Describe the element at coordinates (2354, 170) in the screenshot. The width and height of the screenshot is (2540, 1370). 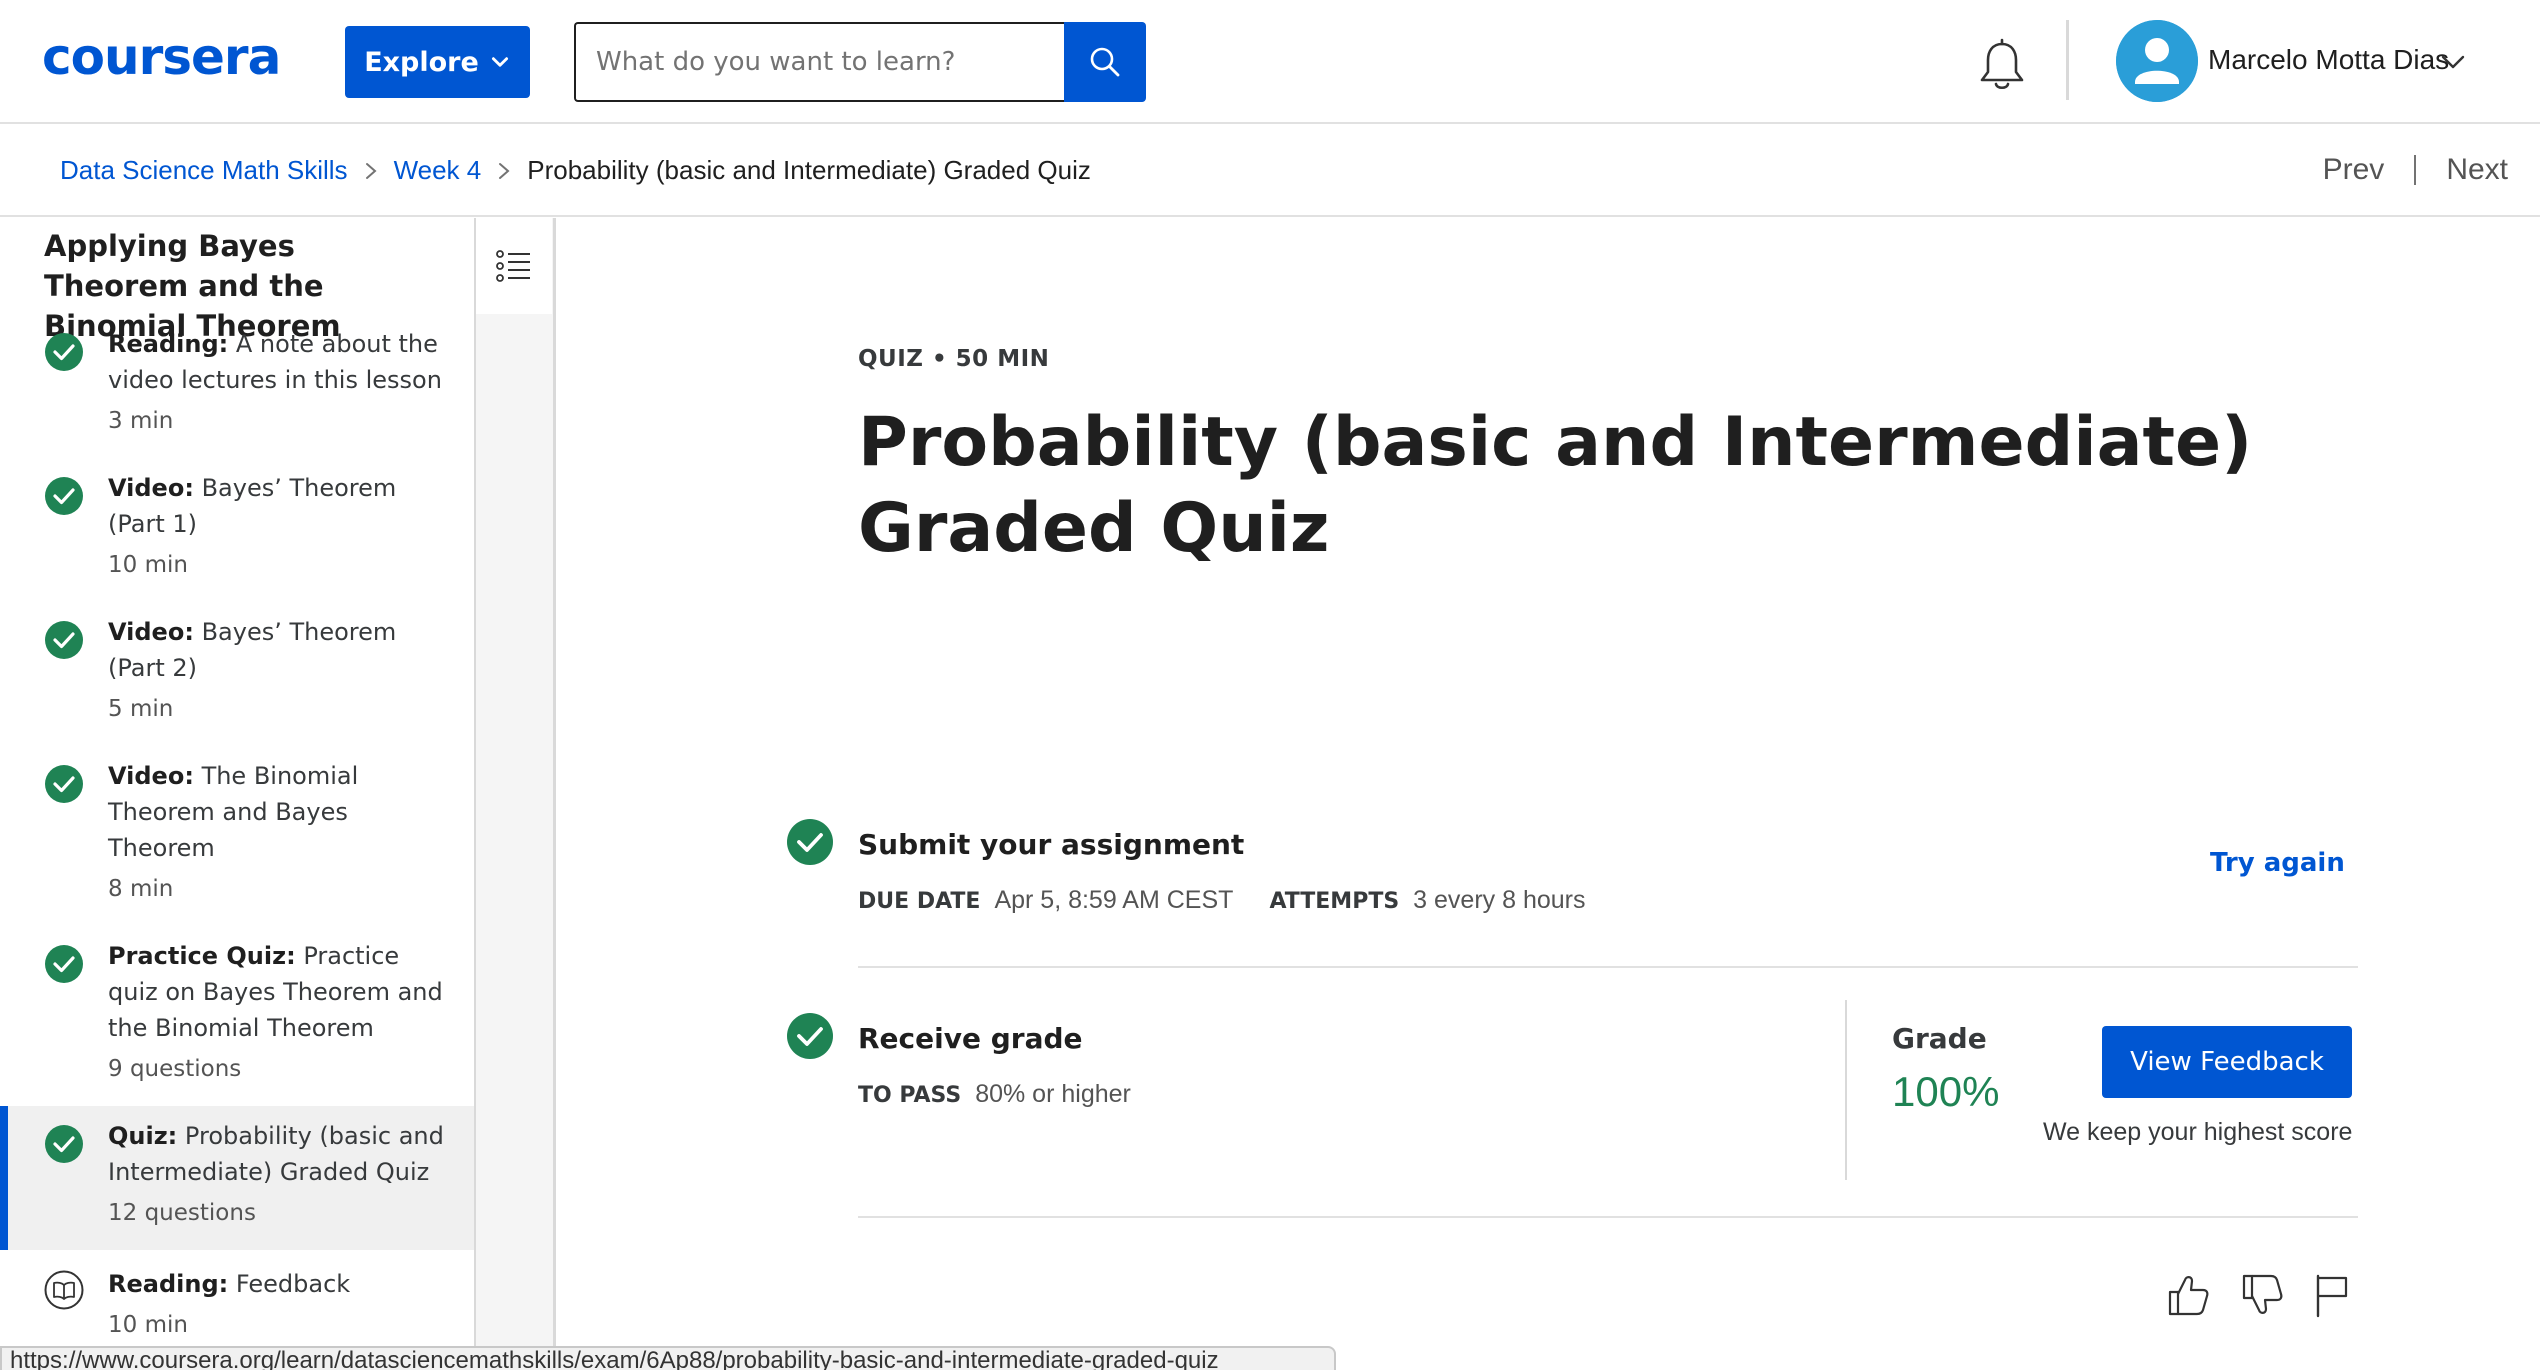
I see `prev-link: Prev` at that location.